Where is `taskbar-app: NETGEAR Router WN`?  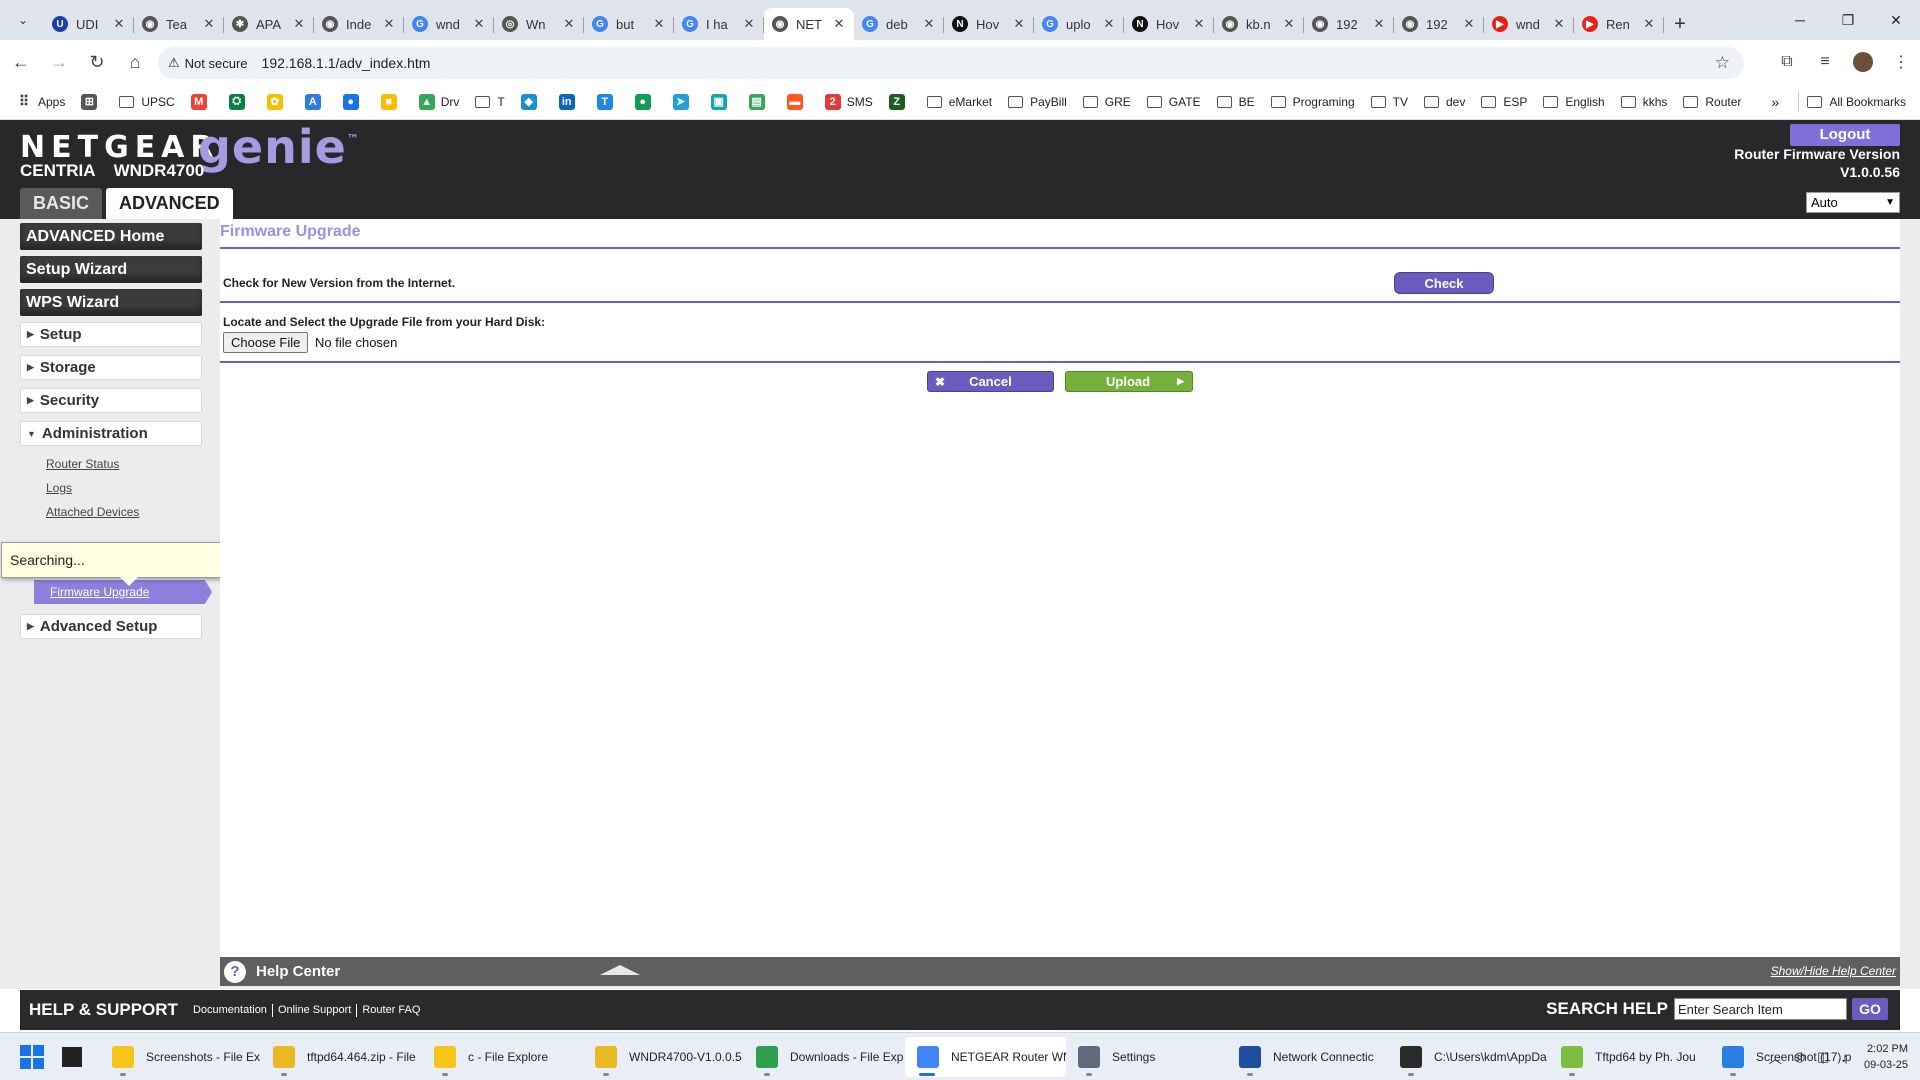
taskbar-app: NETGEAR Router WN is located at coordinates (985, 1056).